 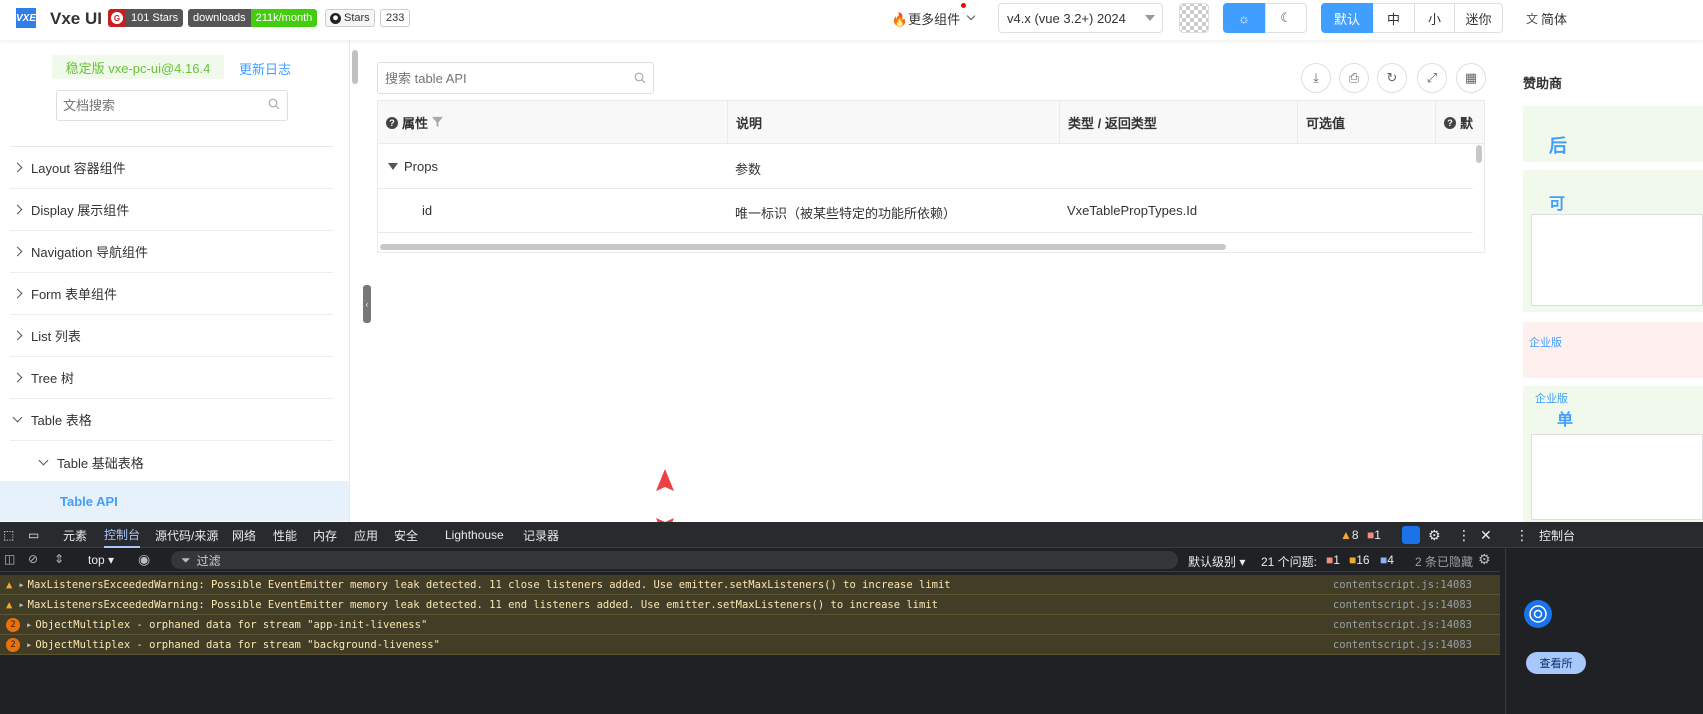 I want to click on column-header-default: ? 默, so click(x=1460, y=122).